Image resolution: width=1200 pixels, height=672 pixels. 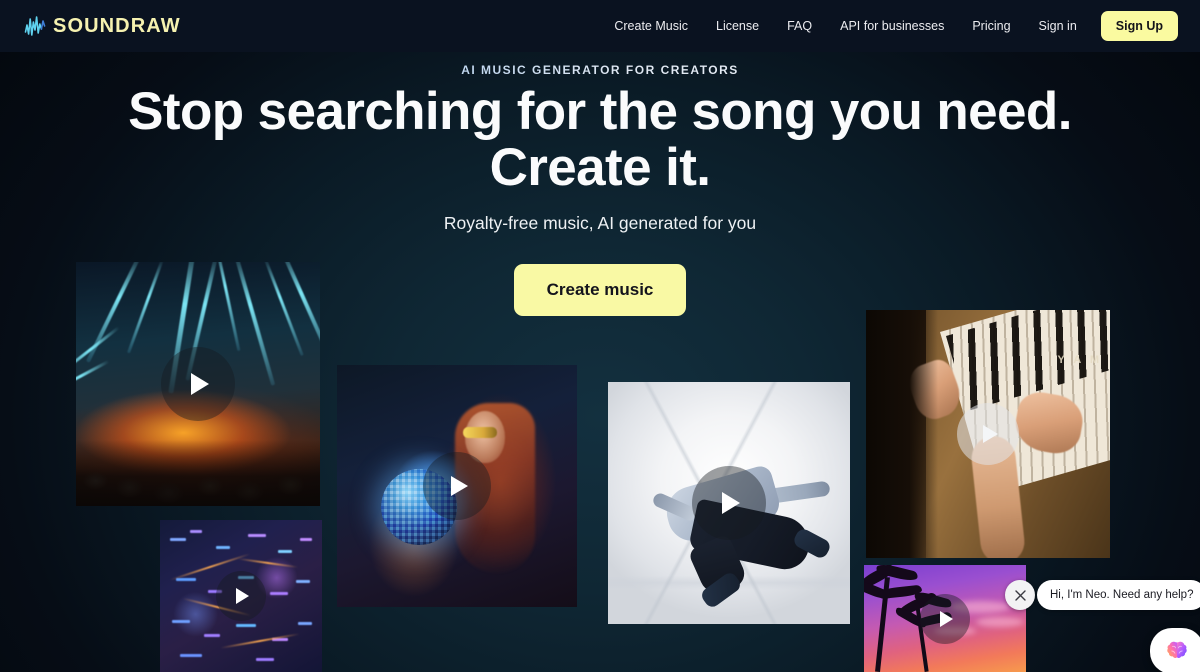 I want to click on nav-sign-in: Sign in, so click(x=1058, y=26).